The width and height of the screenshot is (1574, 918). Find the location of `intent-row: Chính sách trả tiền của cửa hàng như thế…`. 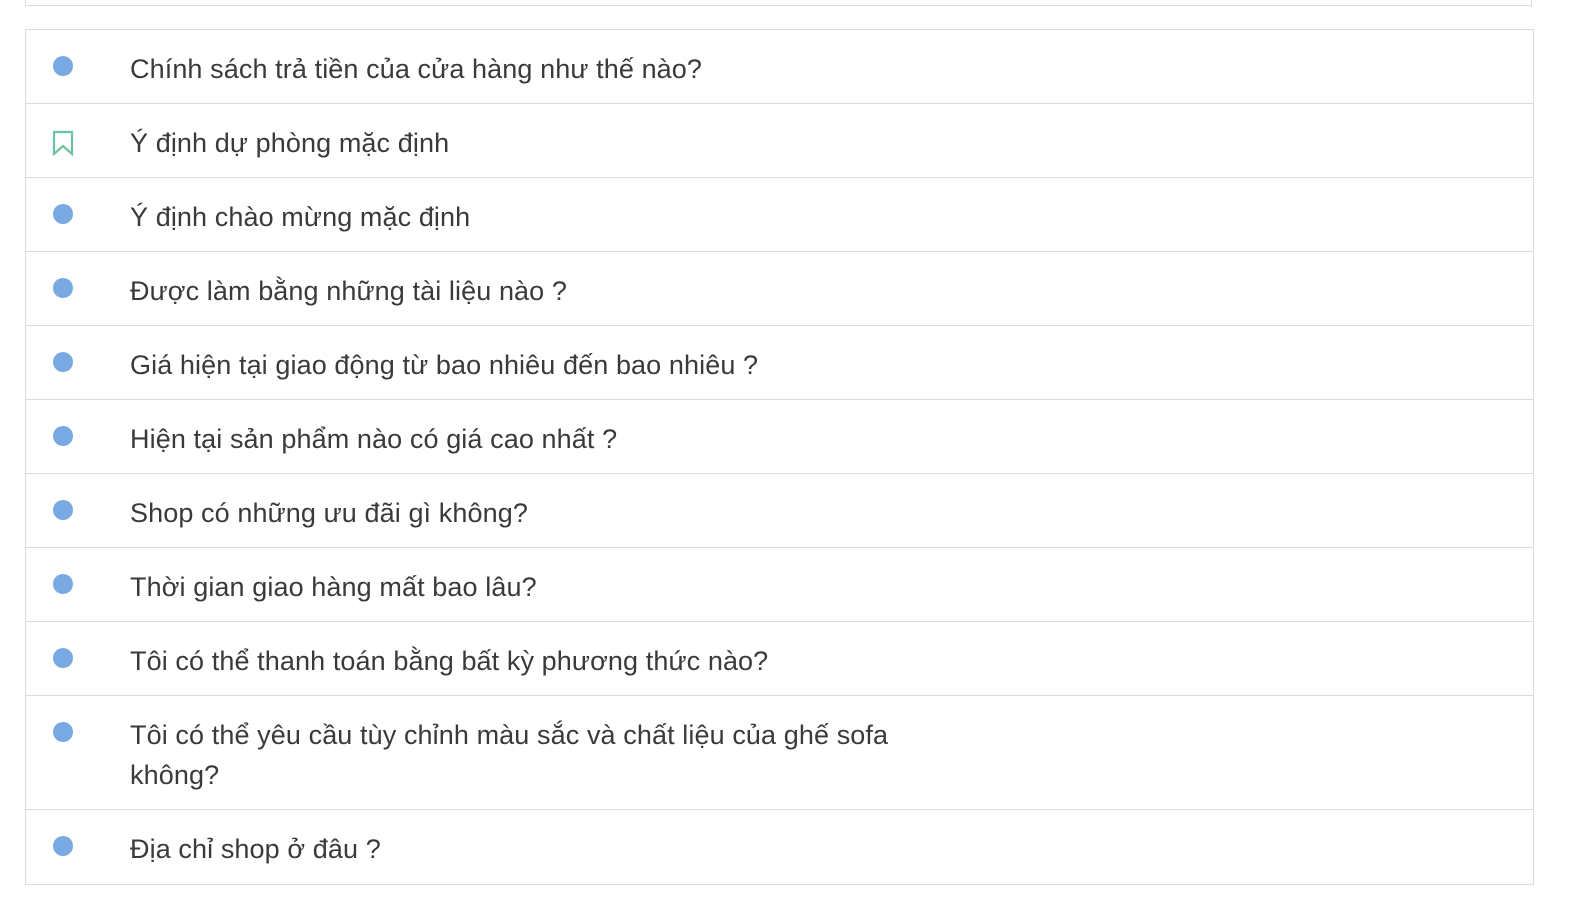

intent-row: Chính sách trả tiền của cửa hàng như thế… is located at coordinates (779, 67).